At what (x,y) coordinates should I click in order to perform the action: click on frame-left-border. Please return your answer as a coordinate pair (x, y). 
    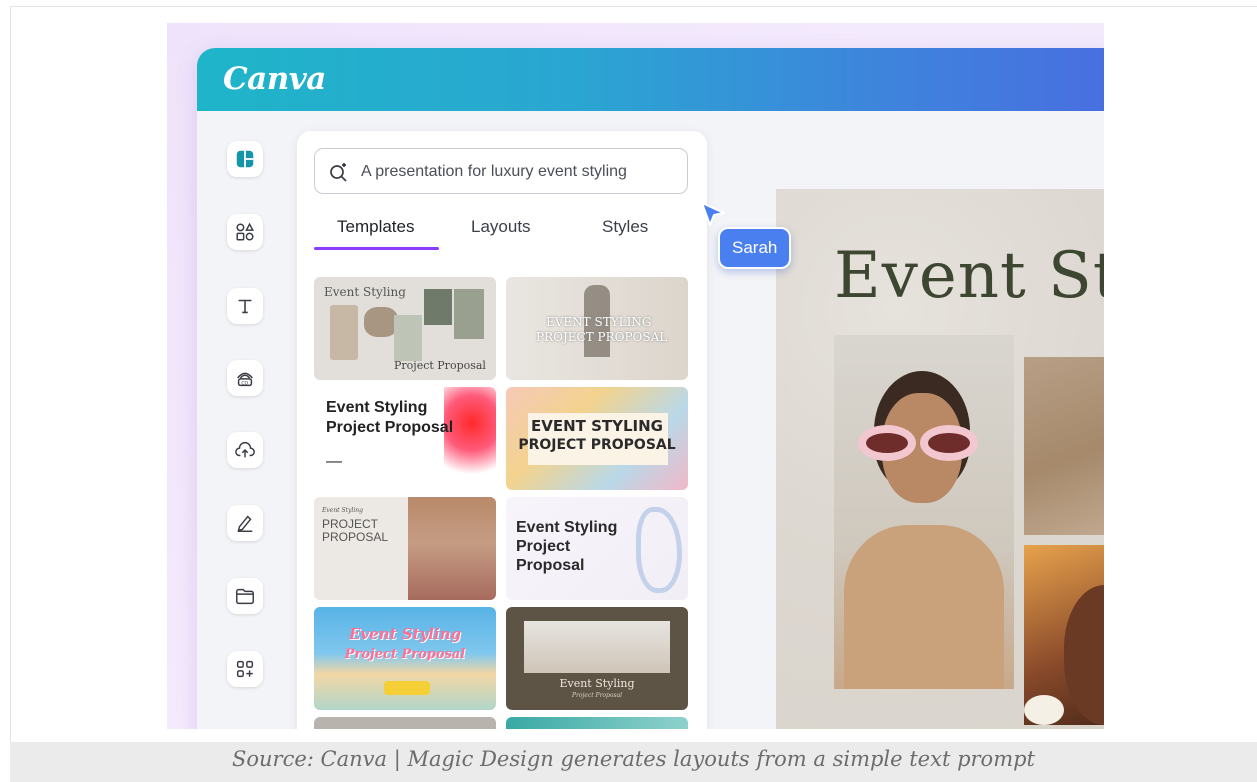
    Looking at the image, I should click on (10, 374).